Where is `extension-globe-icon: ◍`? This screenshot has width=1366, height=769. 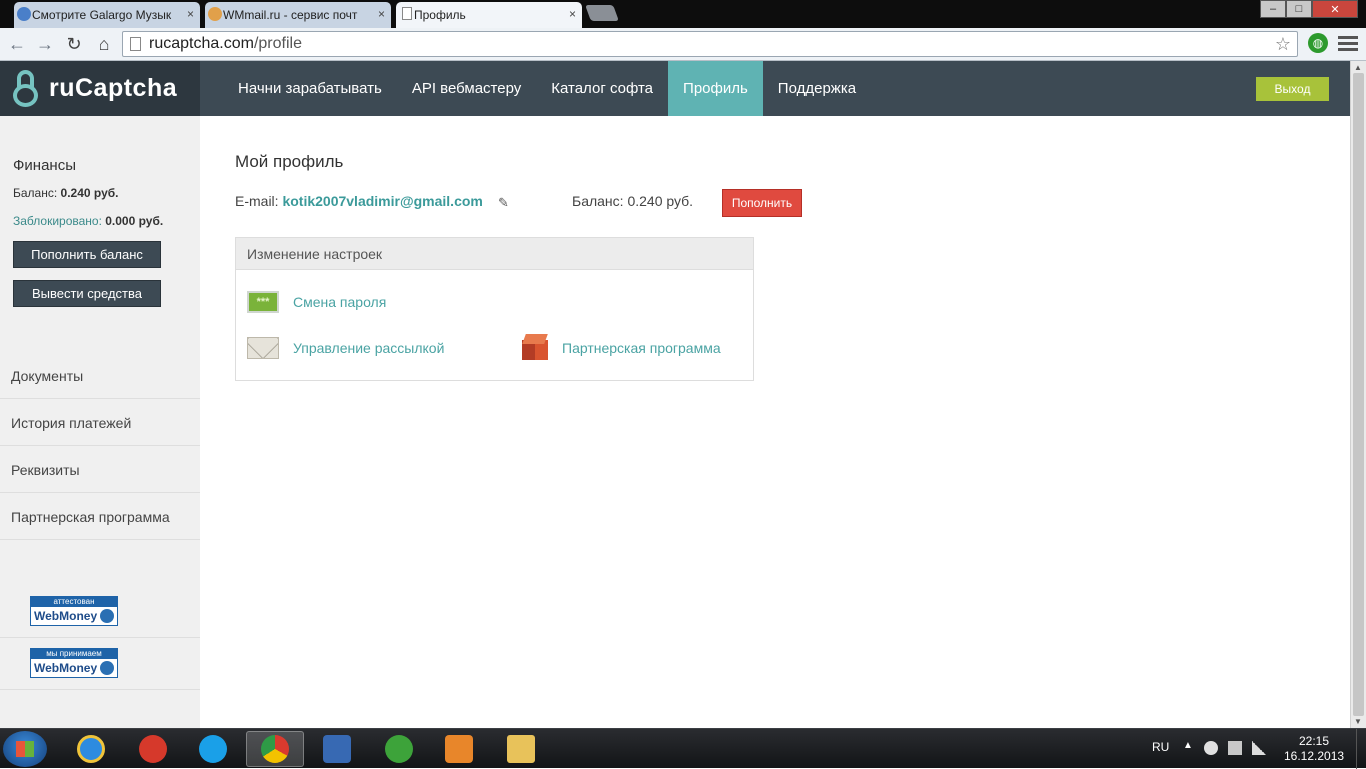 extension-globe-icon: ◍ is located at coordinates (1318, 43).